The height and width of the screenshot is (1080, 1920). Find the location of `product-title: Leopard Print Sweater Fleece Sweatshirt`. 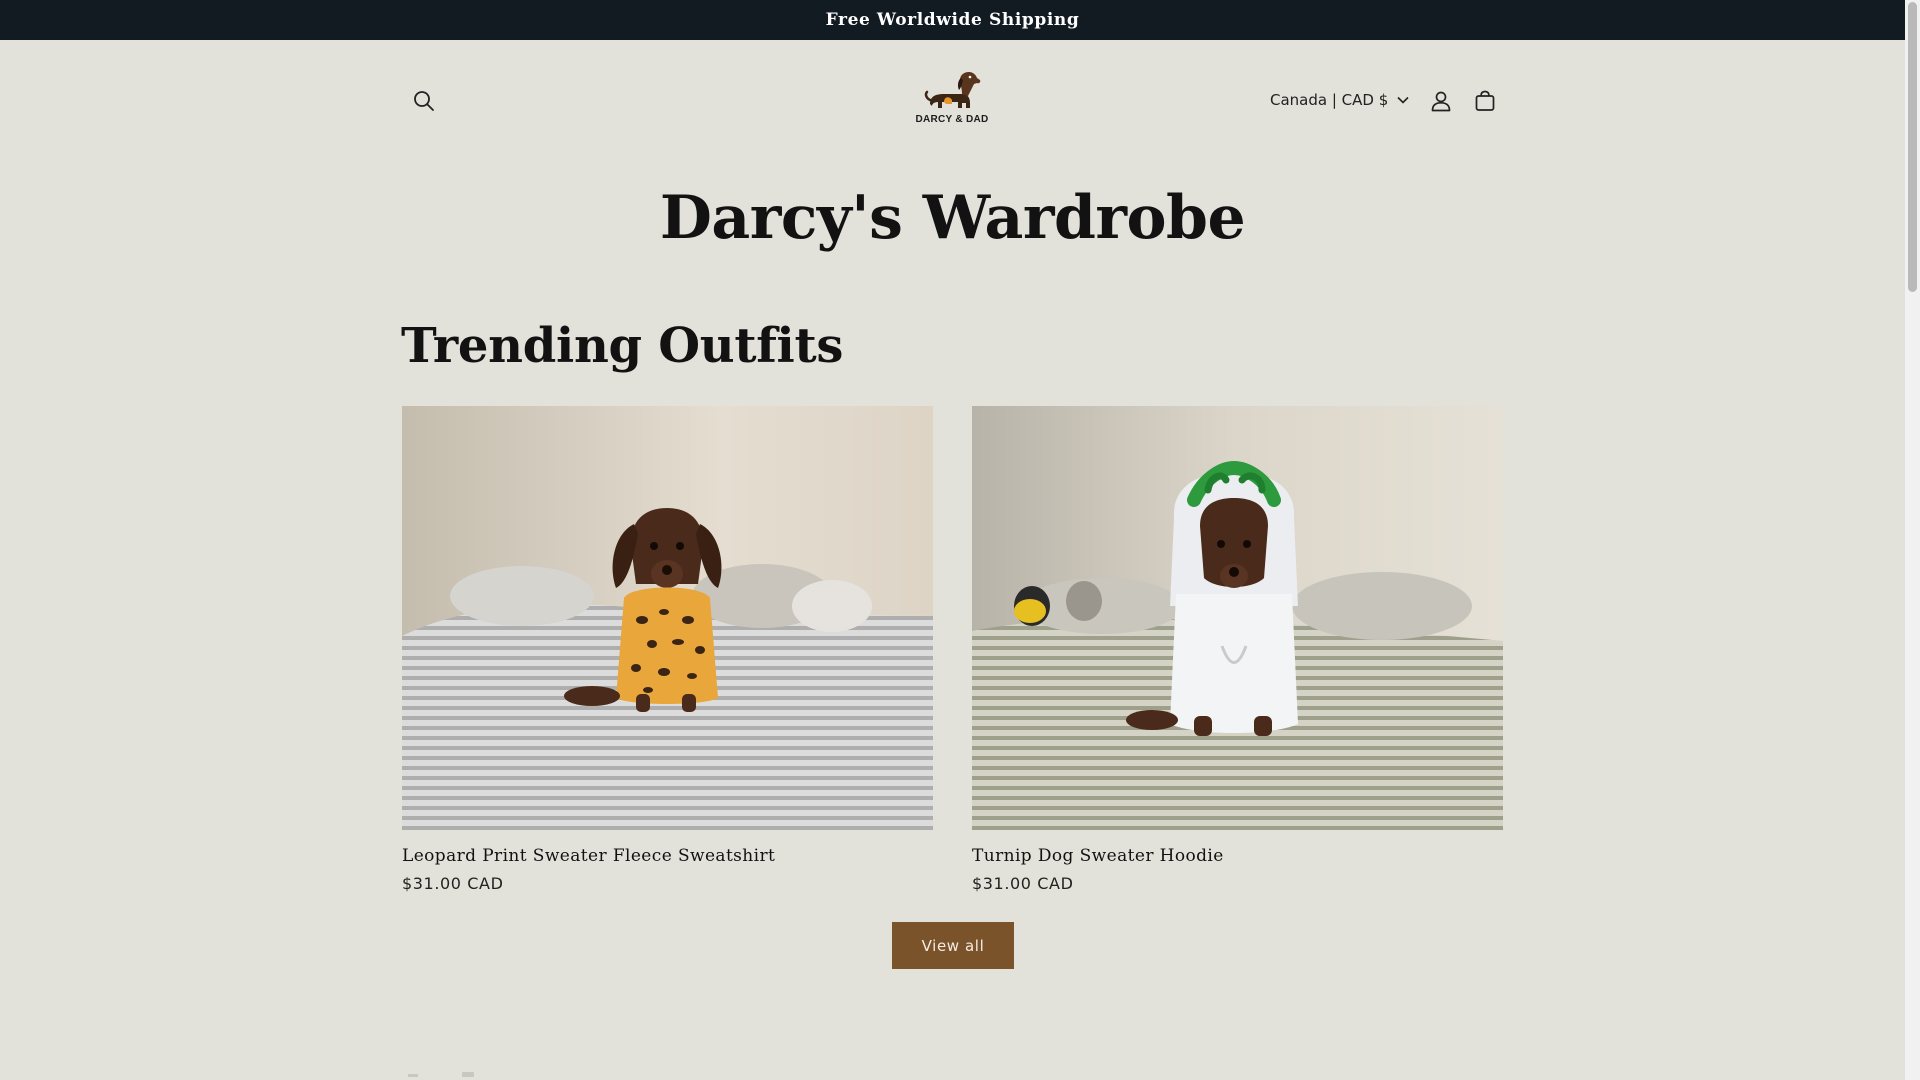

product-title: Leopard Print Sweater Fleece Sweatshirt is located at coordinates (667, 856).